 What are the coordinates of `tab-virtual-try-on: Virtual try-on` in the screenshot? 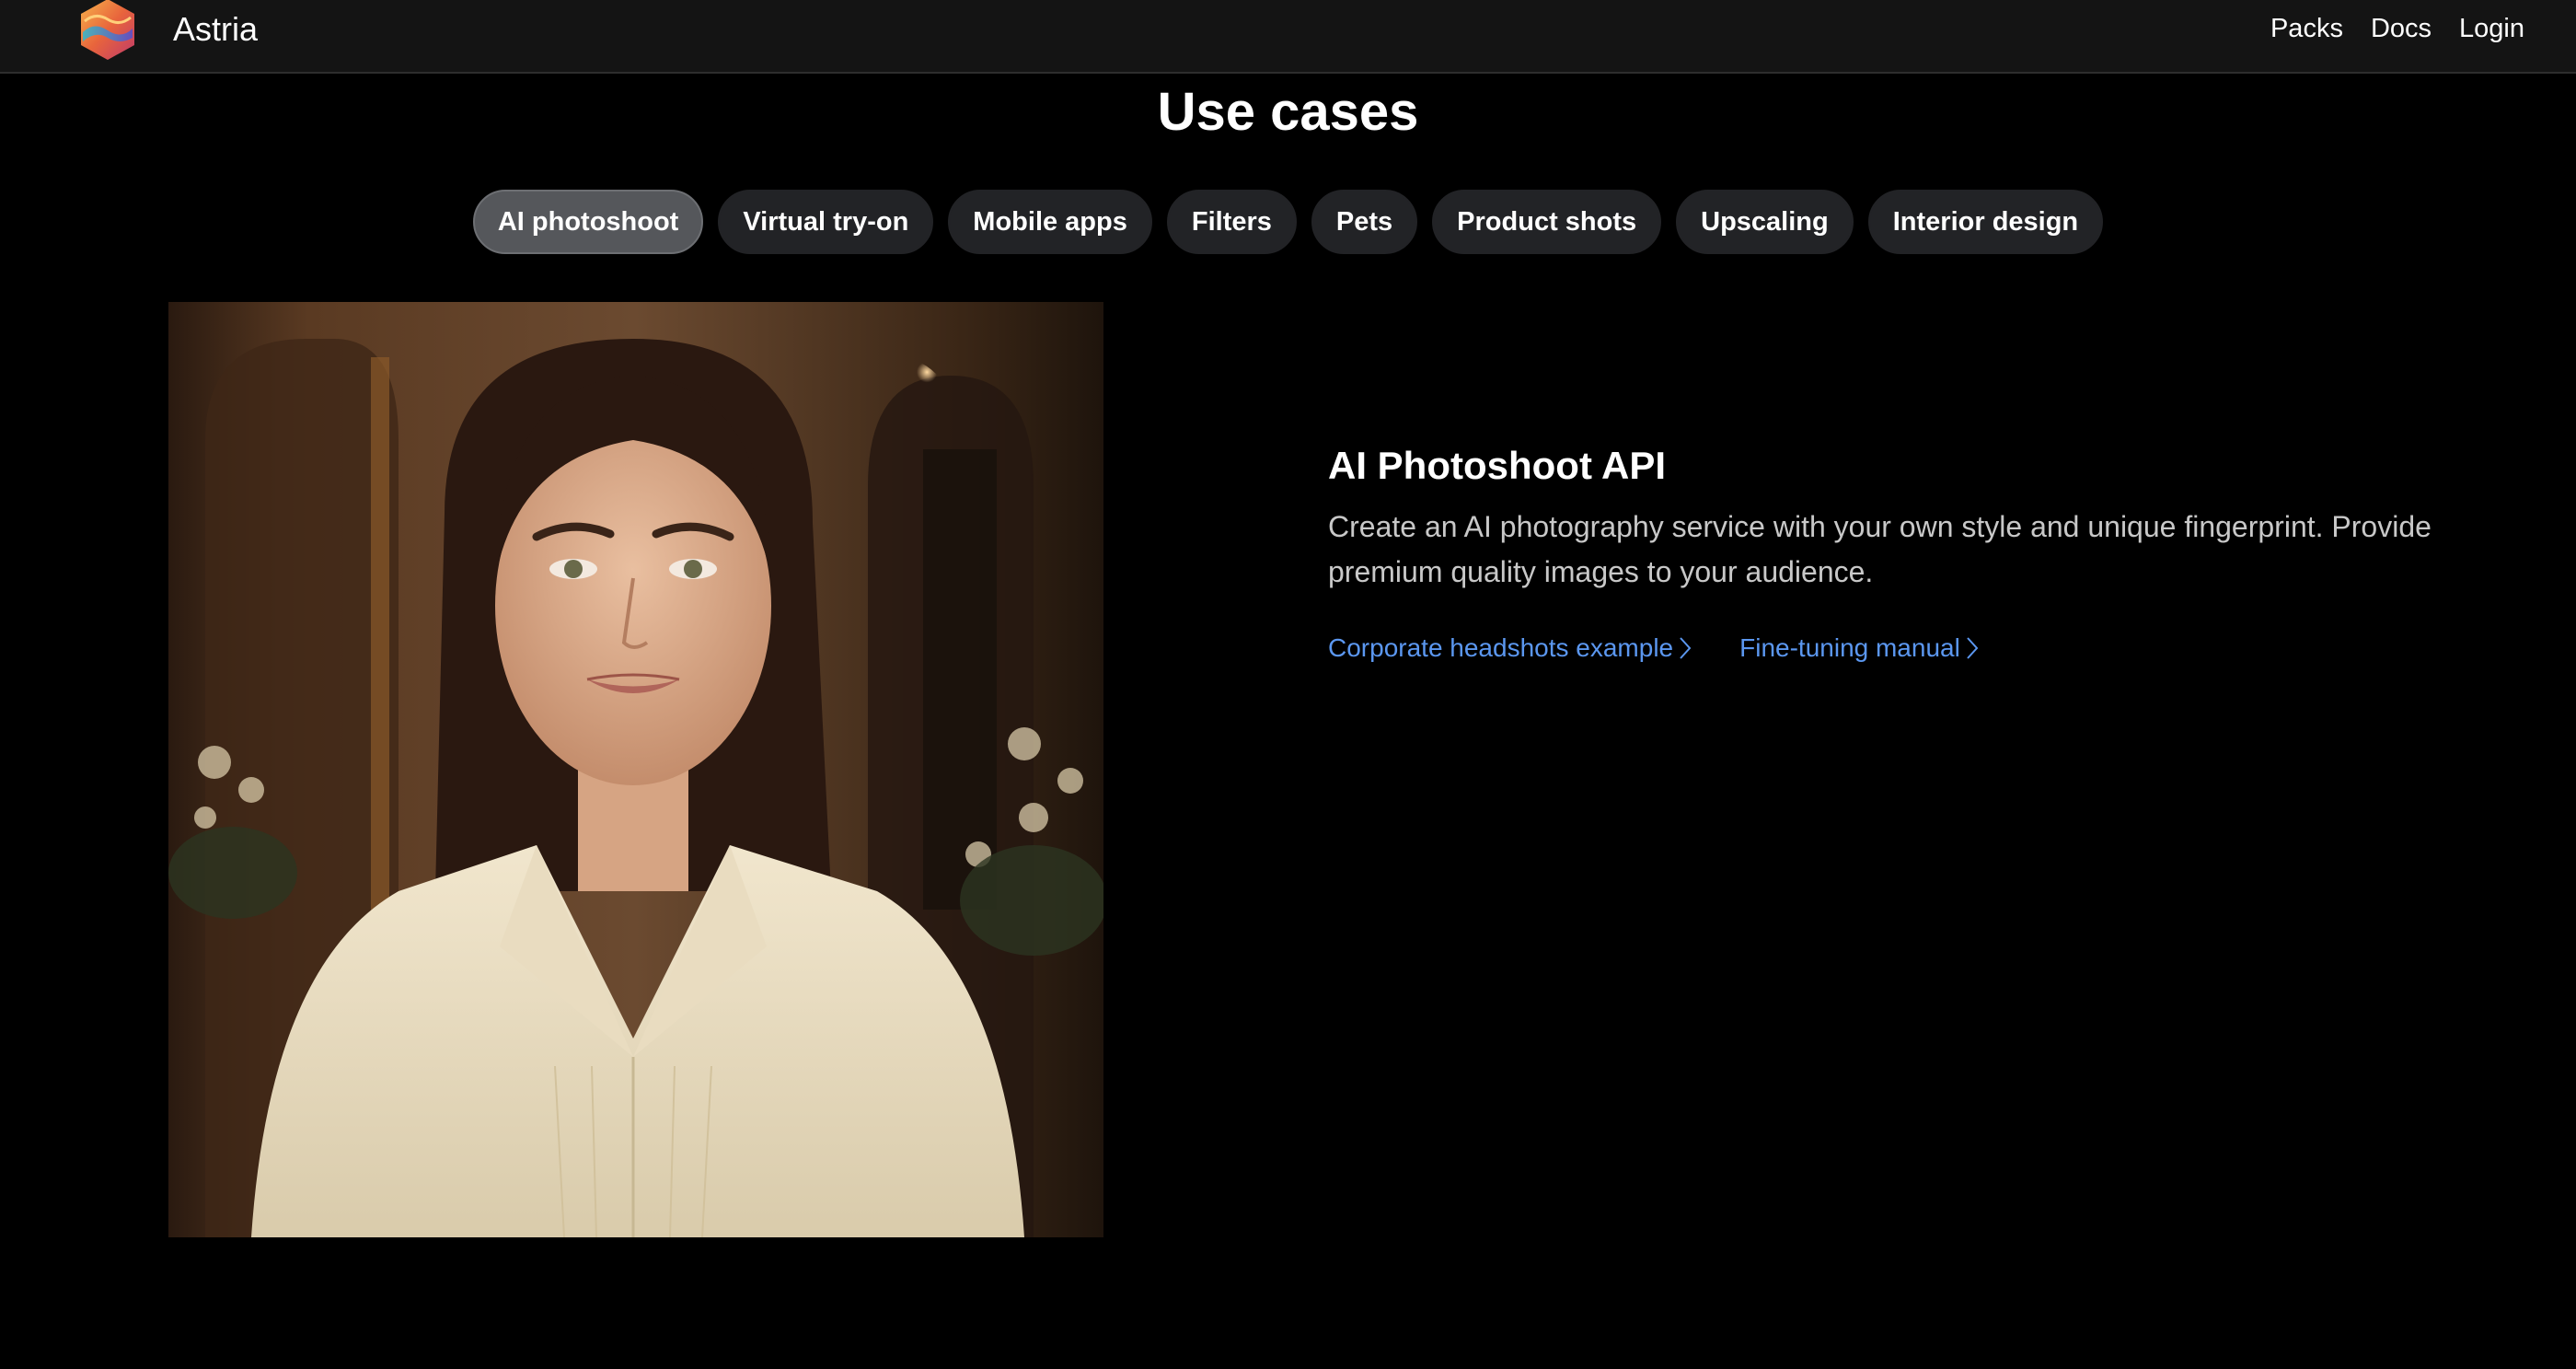 It's located at (826, 222).